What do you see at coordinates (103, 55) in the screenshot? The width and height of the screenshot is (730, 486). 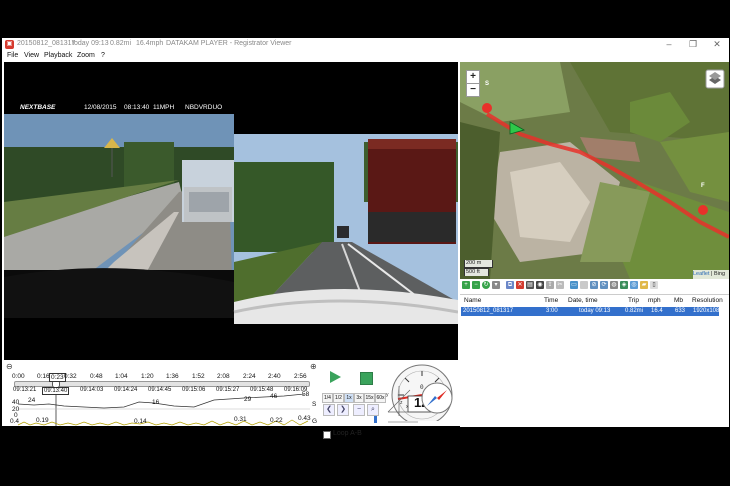 I see `menu-help: ?` at bounding box center [103, 55].